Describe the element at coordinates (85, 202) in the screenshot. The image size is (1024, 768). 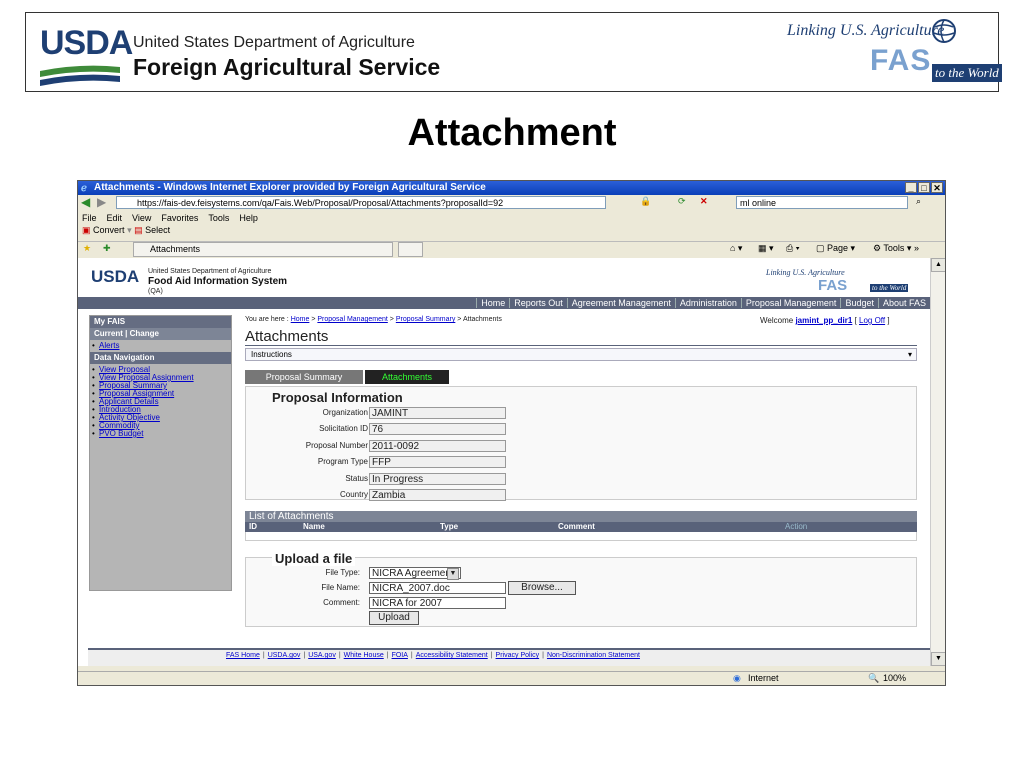
I see `back-icon: ◀` at that location.